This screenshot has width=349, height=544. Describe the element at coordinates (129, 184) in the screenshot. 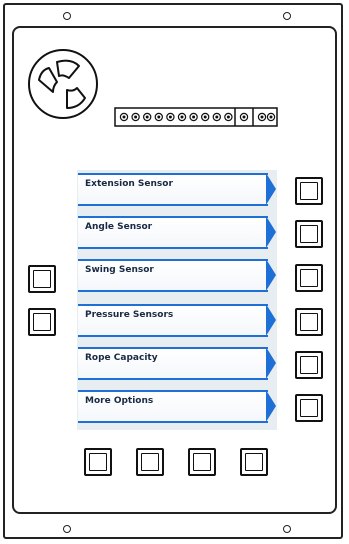

I see `menu-item-label: Extension Sensor` at that location.